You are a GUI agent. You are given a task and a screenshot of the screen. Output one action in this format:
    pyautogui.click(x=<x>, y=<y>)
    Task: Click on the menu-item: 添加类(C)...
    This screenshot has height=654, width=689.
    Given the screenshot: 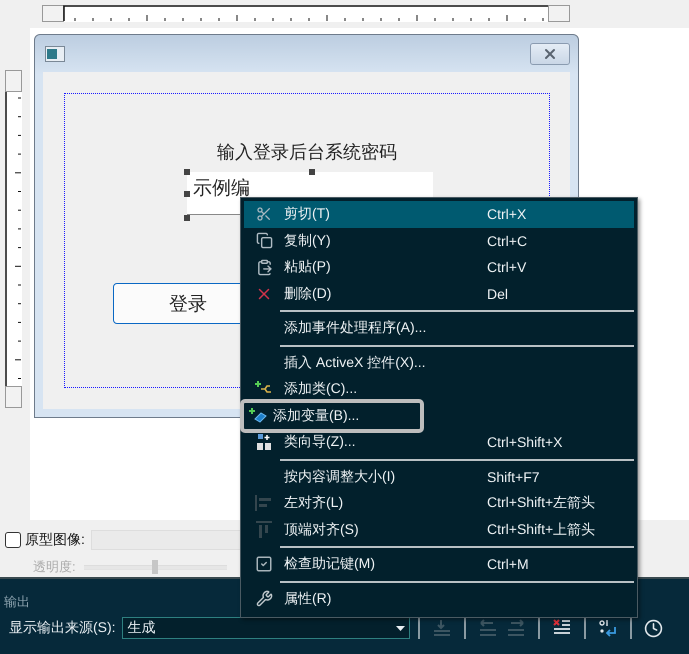 What is the action you would take?
    pyautogui.click(x=439, y=389)
    